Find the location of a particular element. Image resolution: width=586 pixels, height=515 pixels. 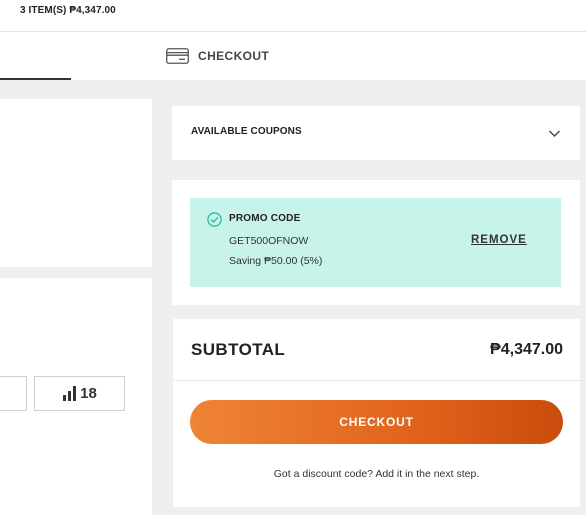

available-coupons-accordion: AVAILABLE COUPONS is located at coordinates (376, 133).